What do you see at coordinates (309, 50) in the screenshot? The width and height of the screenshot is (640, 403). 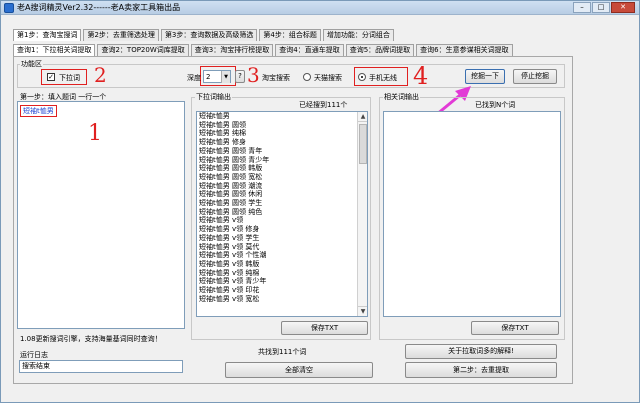 I see `tab-query4: 查询4：直通车提取` at bounding box center [309, 50].